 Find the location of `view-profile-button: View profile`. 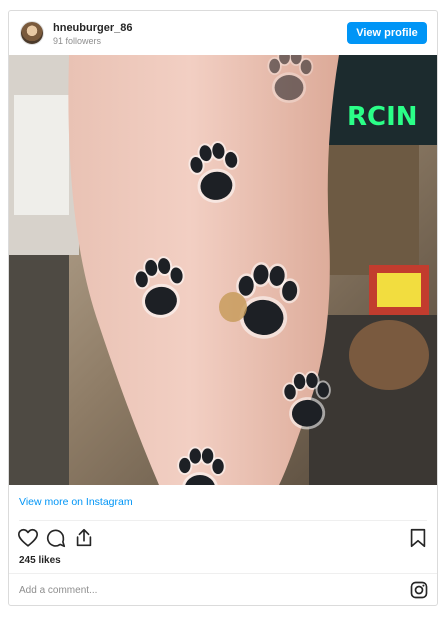

view-profile-button: View profile is located at coordinates (387, 33).